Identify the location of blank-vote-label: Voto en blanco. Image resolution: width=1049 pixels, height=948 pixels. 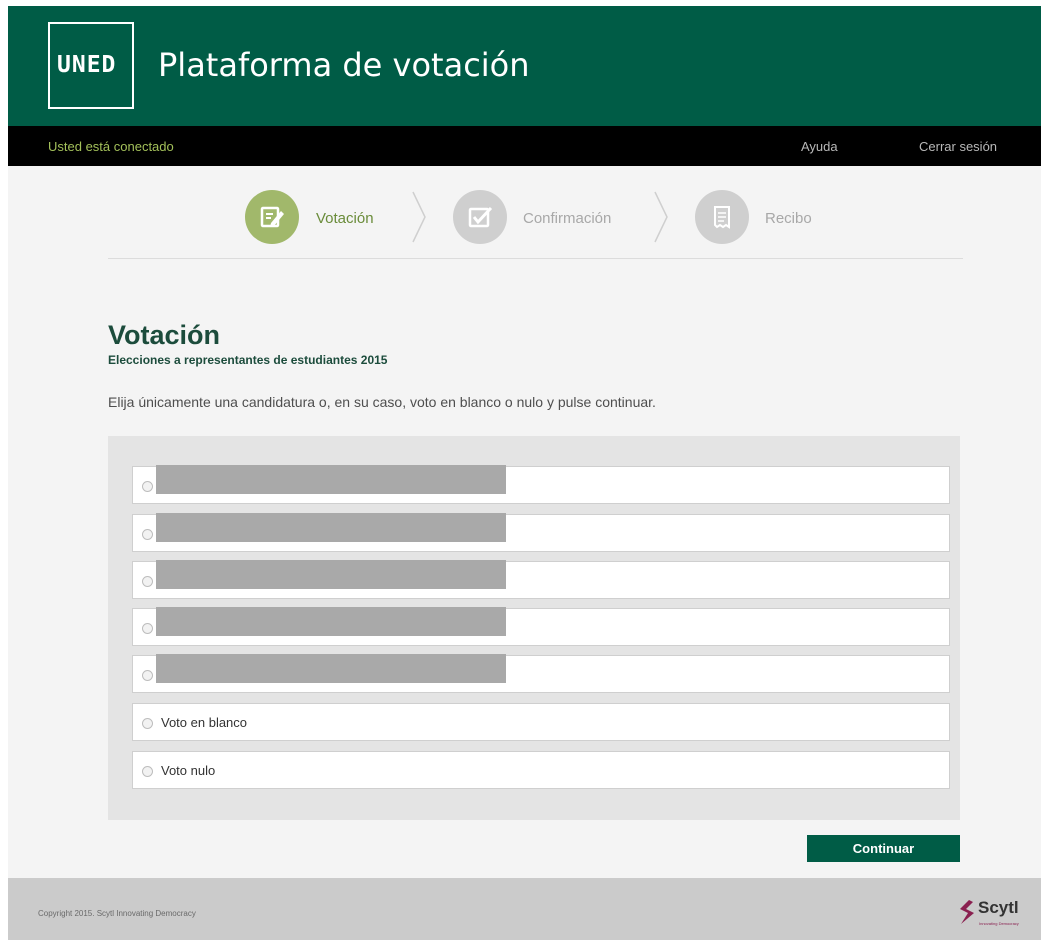
(204, 722).